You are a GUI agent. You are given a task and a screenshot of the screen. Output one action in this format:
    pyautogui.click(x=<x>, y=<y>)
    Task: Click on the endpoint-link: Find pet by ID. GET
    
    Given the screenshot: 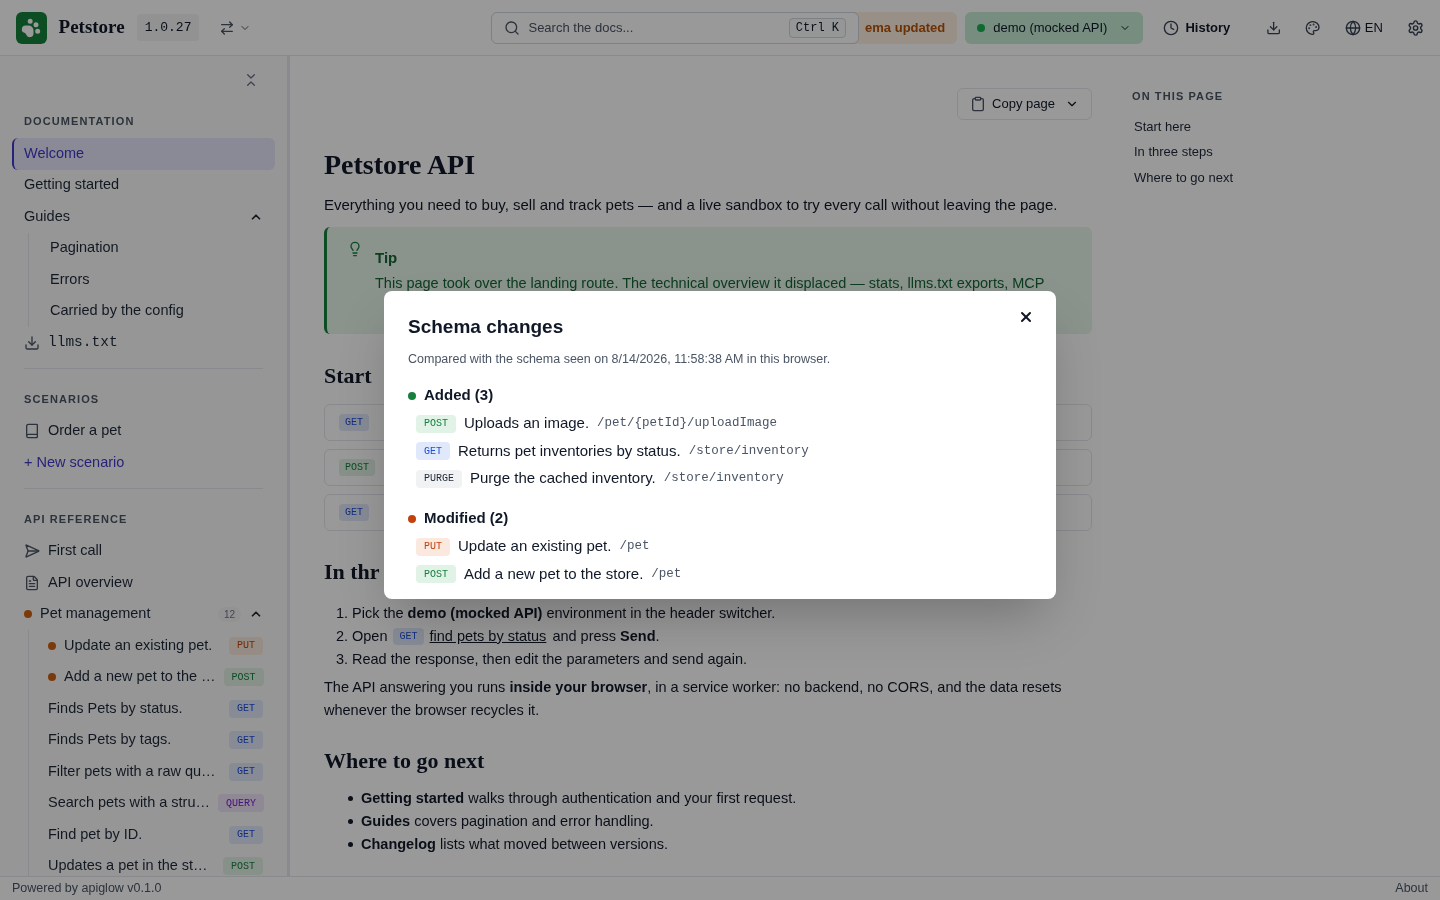 What is the action you would take?
    pyautogui.click(x=156, y=835)
    